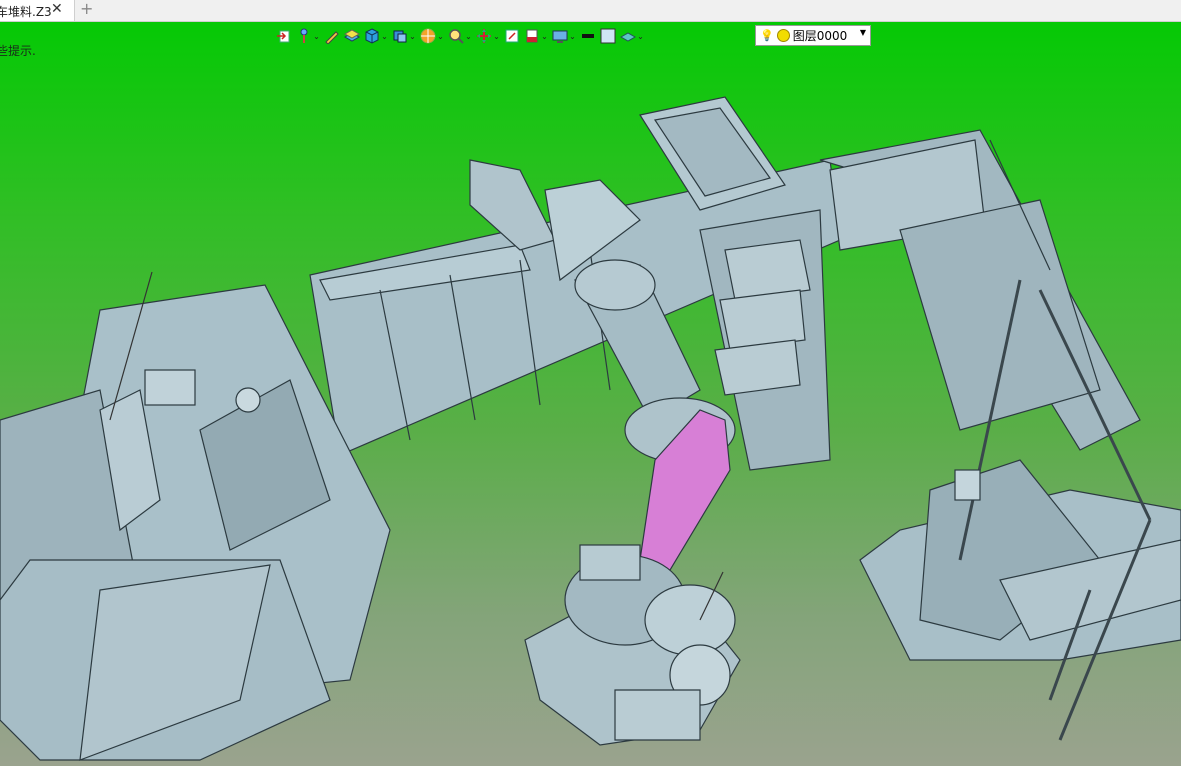 The image size is (1181, 766). I want to click on line-color-icon, so click(588, 36).